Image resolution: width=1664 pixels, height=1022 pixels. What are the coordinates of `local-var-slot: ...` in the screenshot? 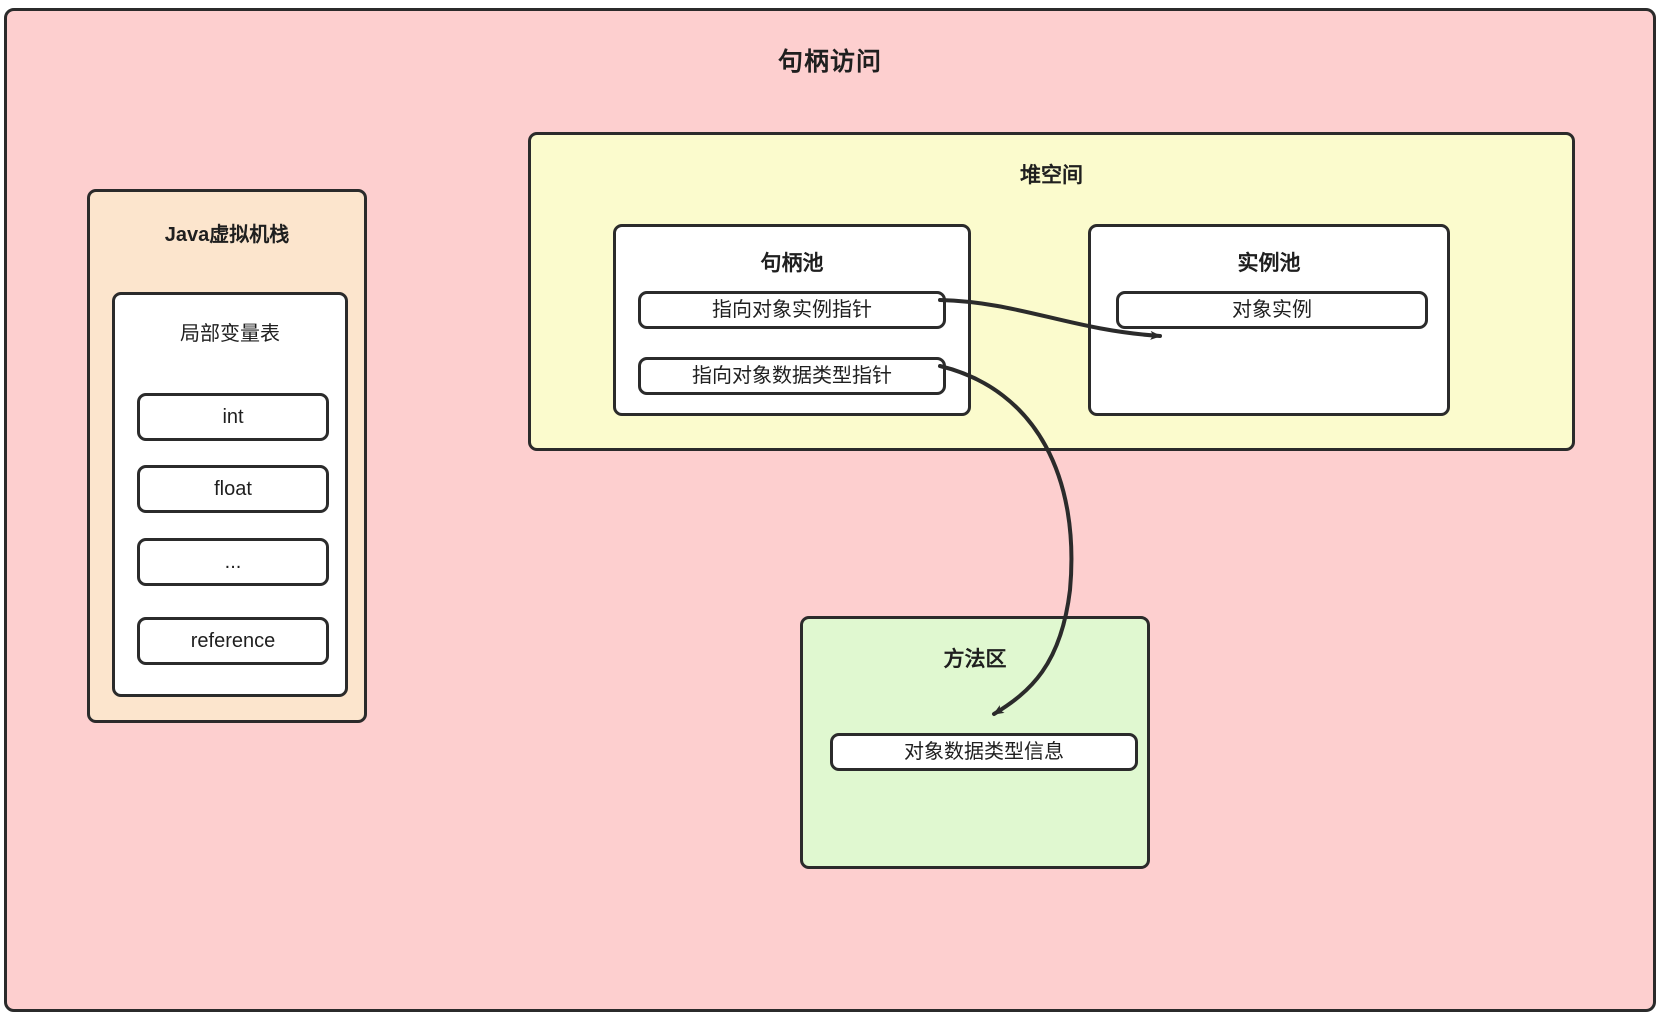 It's located at (233, 562).